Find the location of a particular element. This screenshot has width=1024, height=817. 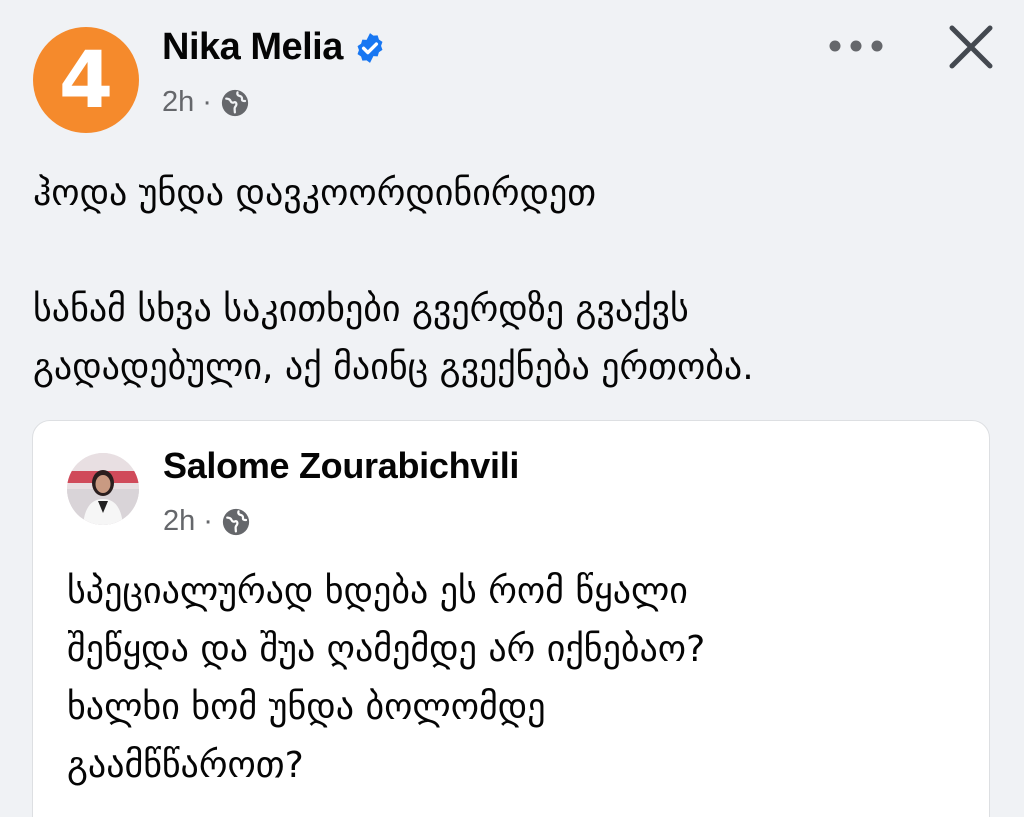

avatar-text: 4 is located at coordinates (86, 81).